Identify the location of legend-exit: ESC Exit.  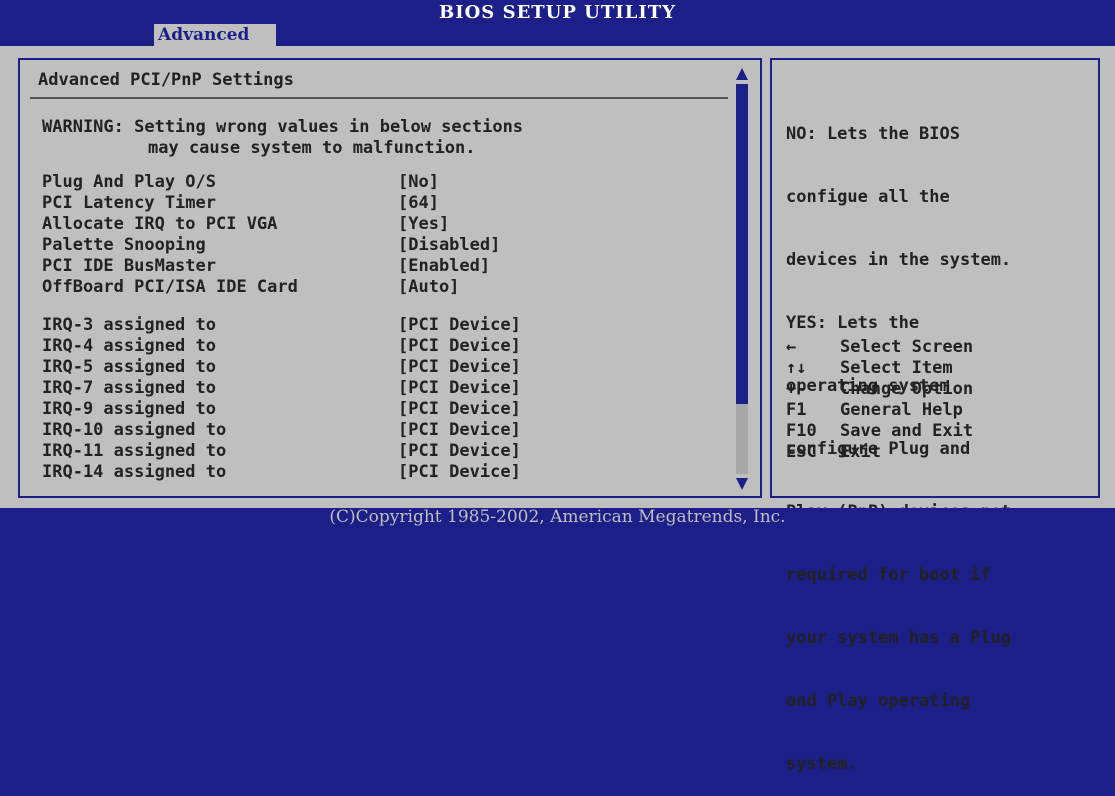
(936, 452).